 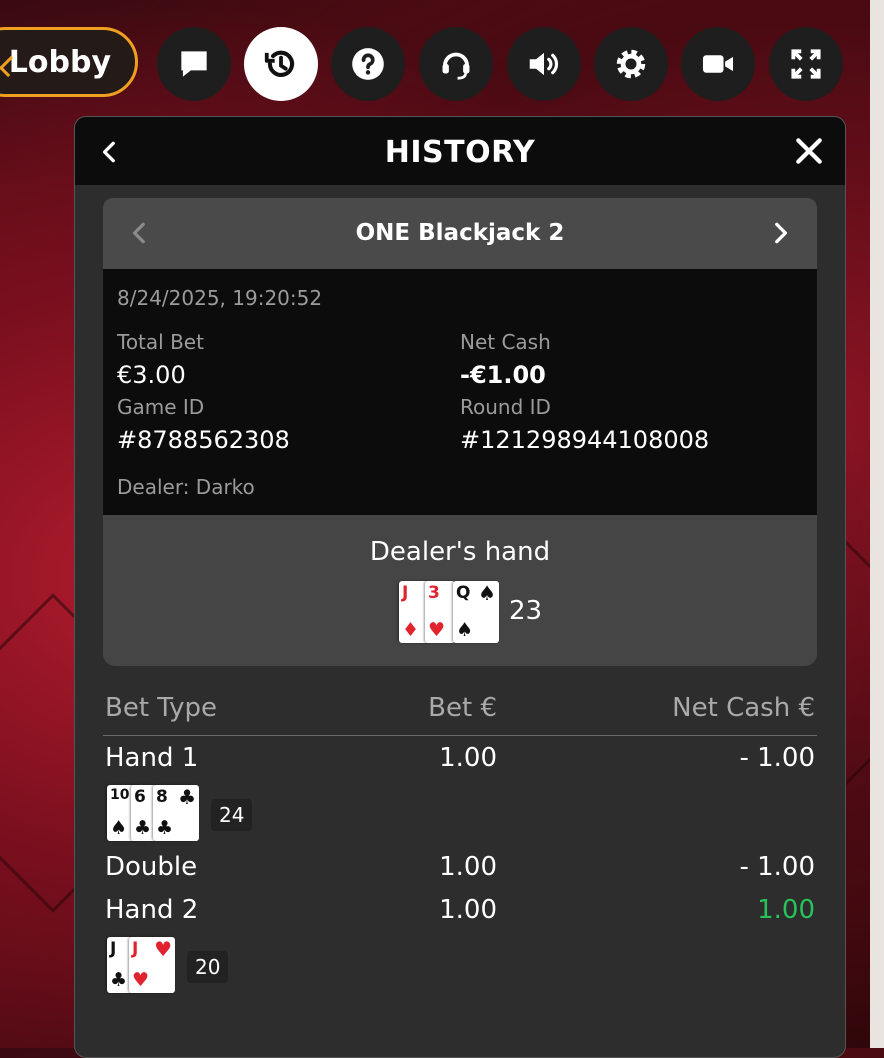 I want to click on card-rank: Q, so click(x=463, y=593).